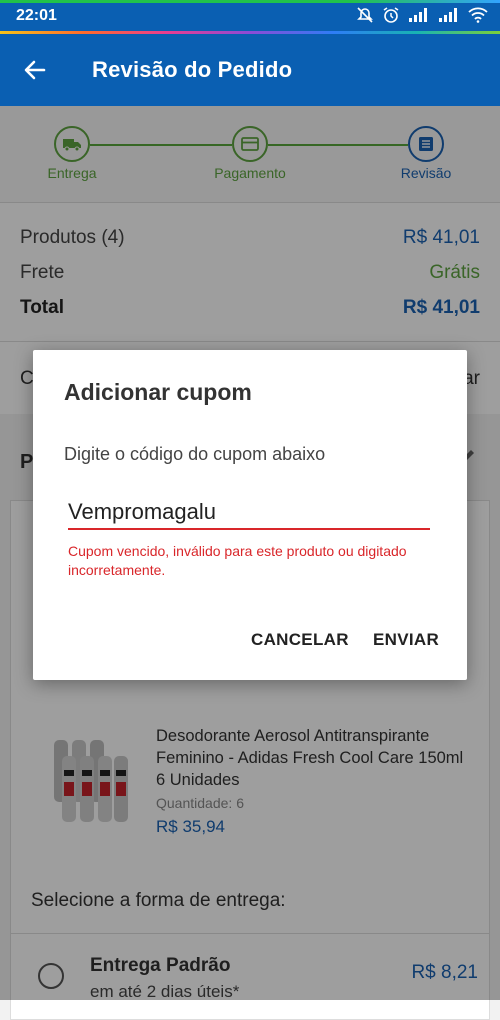  Describe the element at coordinates (250, 1) in the screenshot. I see `status-accent-top` at that location.